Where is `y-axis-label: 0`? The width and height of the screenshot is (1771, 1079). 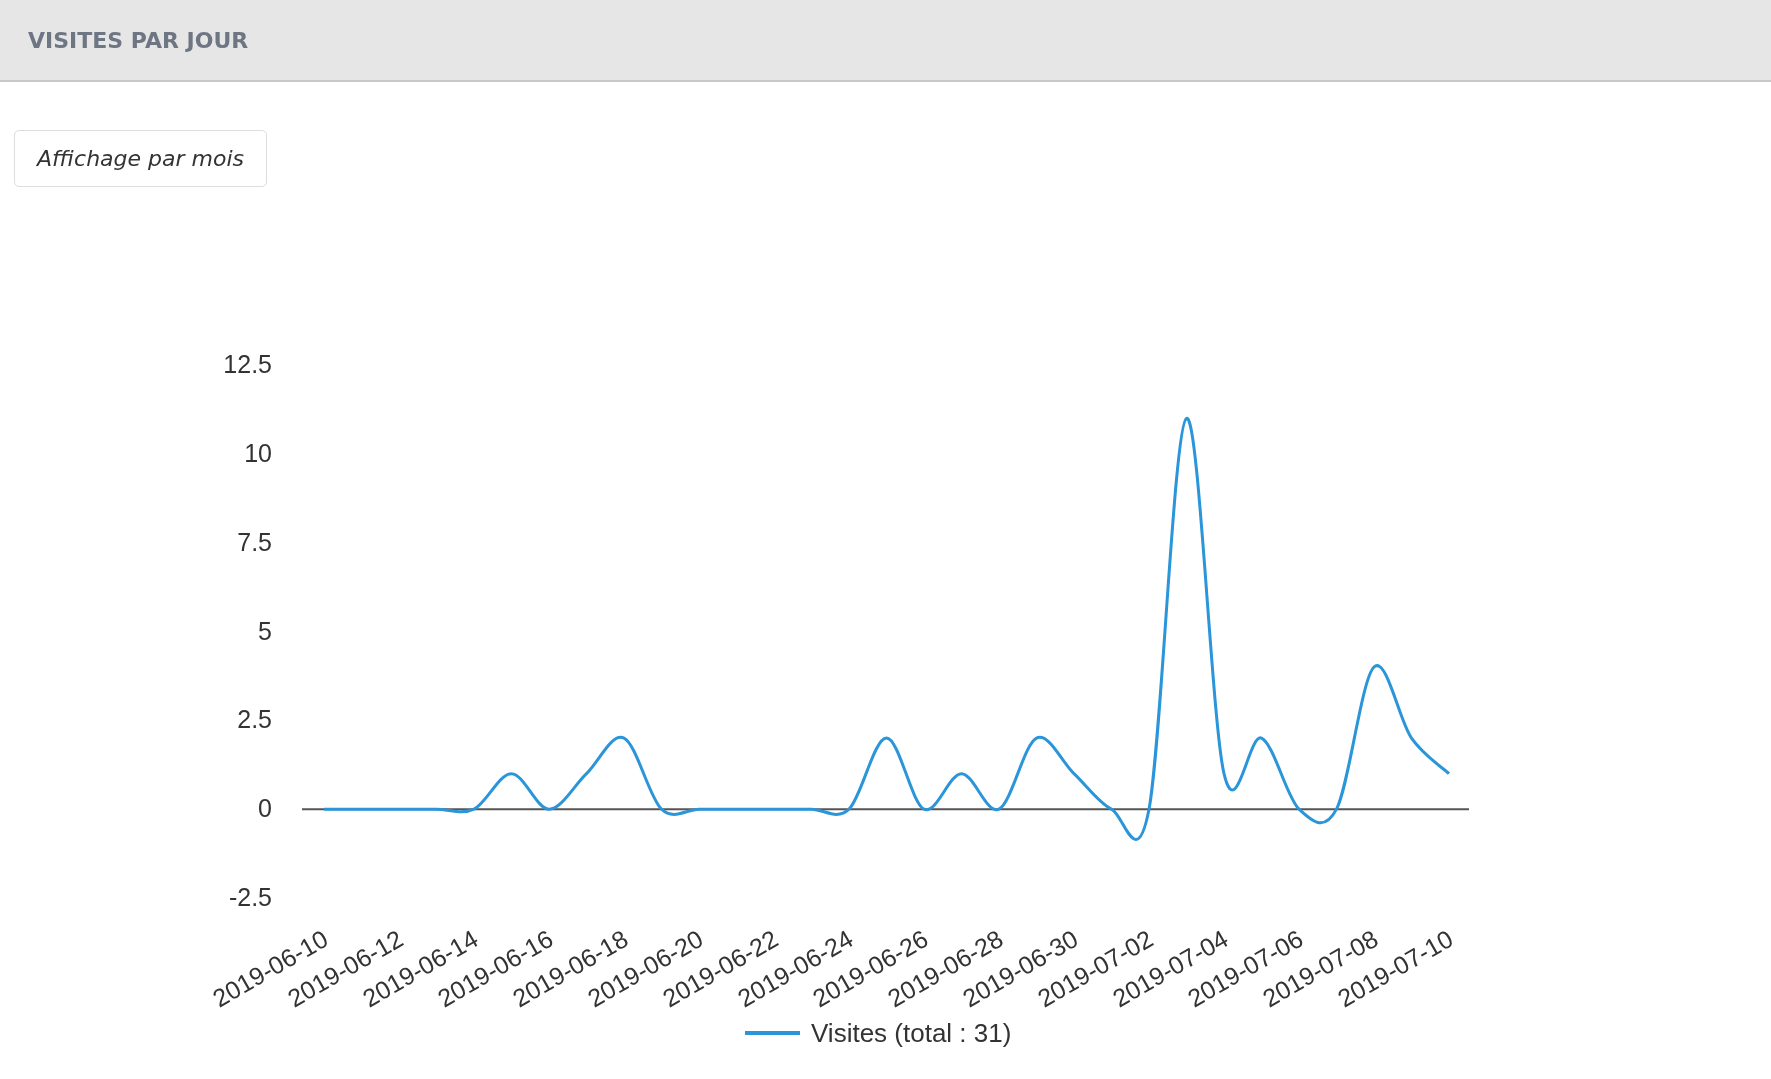
y-axis-label: 0 is located at coordinates (265, 808).